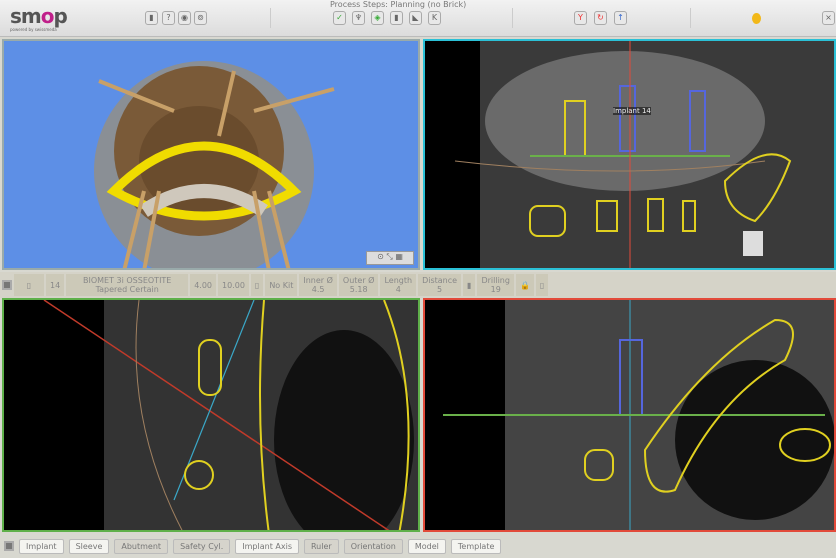 This screenshot has height=558, width=836. Describe the element at coordinates (29, 285) in the screenshot. I see `implant-toggle: ▯` at that location.